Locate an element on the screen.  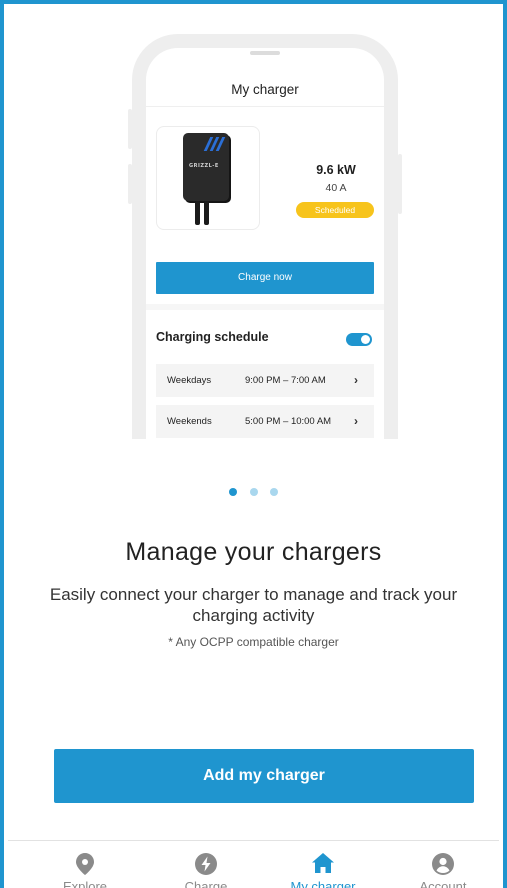
charger-logo: GRIZZL-E is located at coordinates (204, 166).